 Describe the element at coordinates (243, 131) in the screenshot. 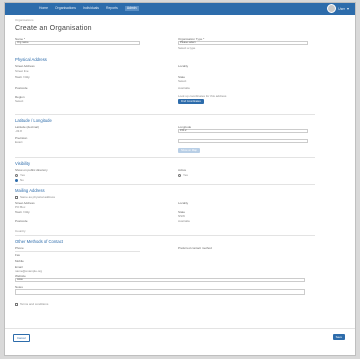

I see `longitude-field: 151.2` at that location.